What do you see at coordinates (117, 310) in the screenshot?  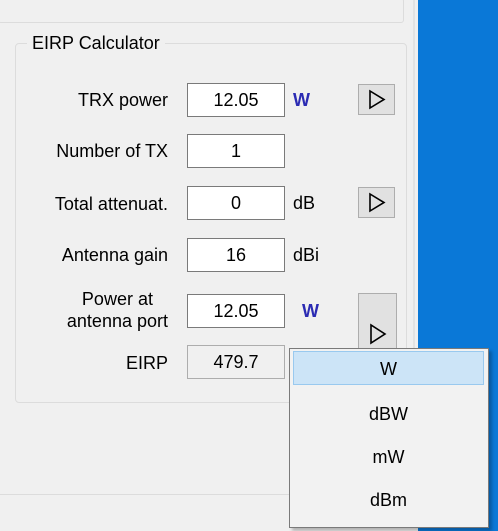 I see `power-port-label: Power at antenna port` at bounding box center [117, 310].